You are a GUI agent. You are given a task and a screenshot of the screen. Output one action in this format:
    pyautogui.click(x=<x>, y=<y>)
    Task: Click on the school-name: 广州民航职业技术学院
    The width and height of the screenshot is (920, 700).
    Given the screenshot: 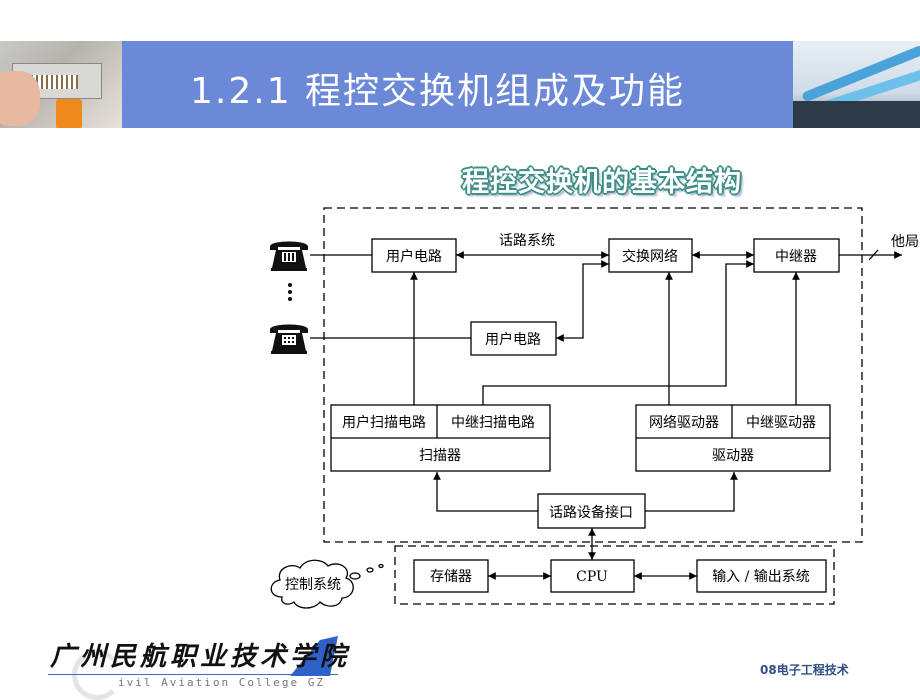 What is the action you would take?
    pyautogui.click(x=200, y=657)
    